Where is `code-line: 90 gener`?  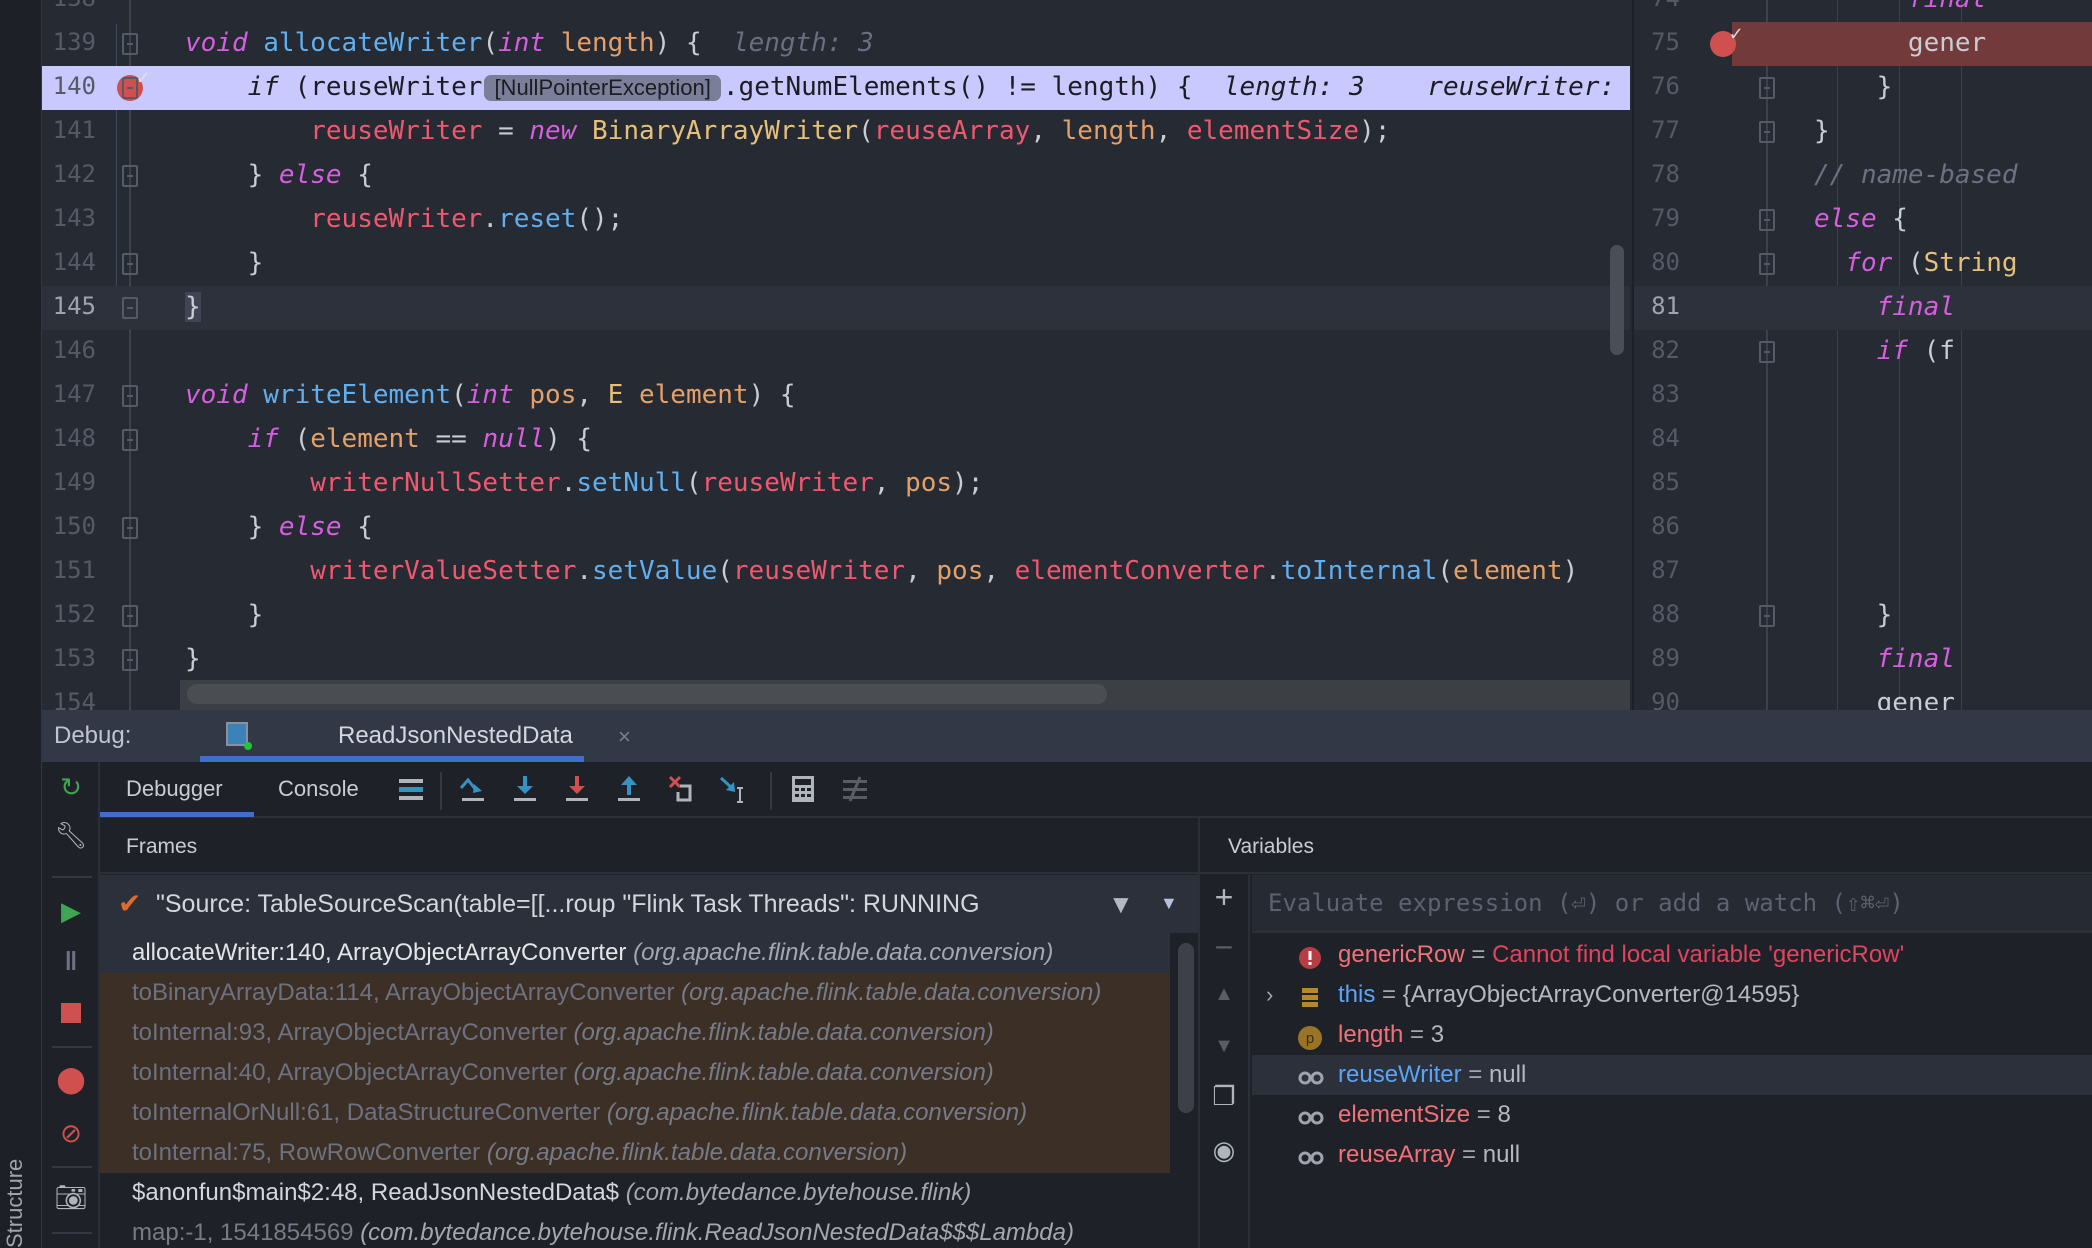 code-line: 90 gener is located at coordinates (1863, 696).